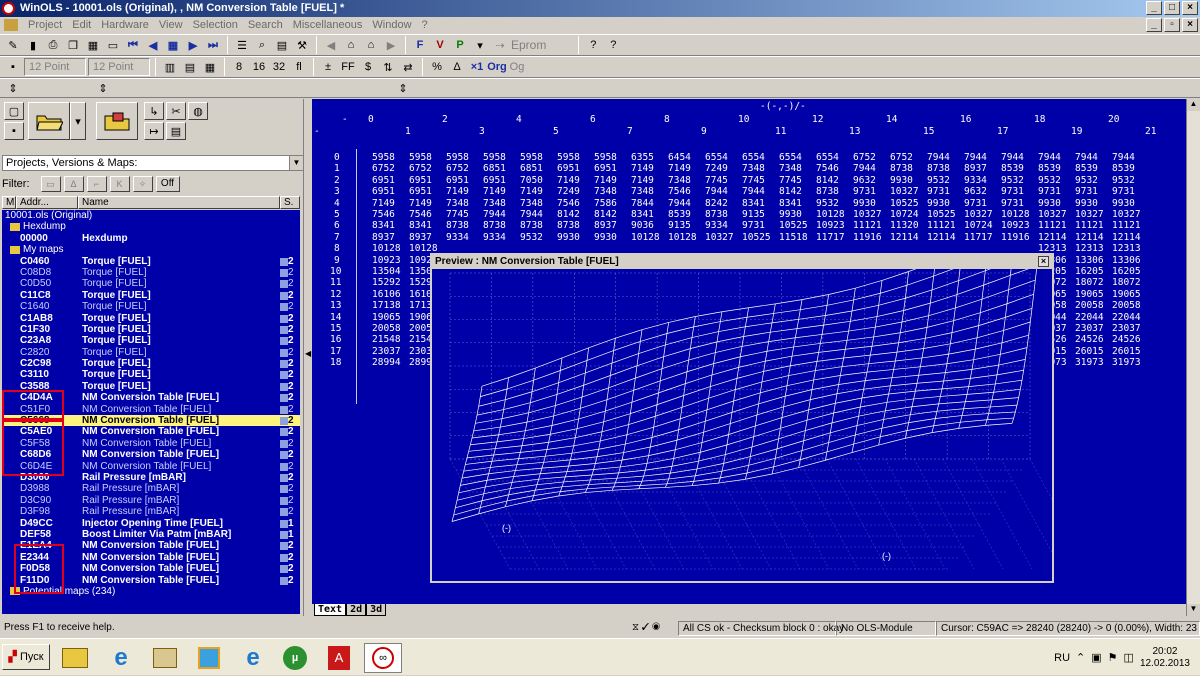 The height and width of the screenshot is (676, 1200). Describe the element at coordinates (74, 184) in the screenshot. I see `filter-delta-icon: Δ` at that location.